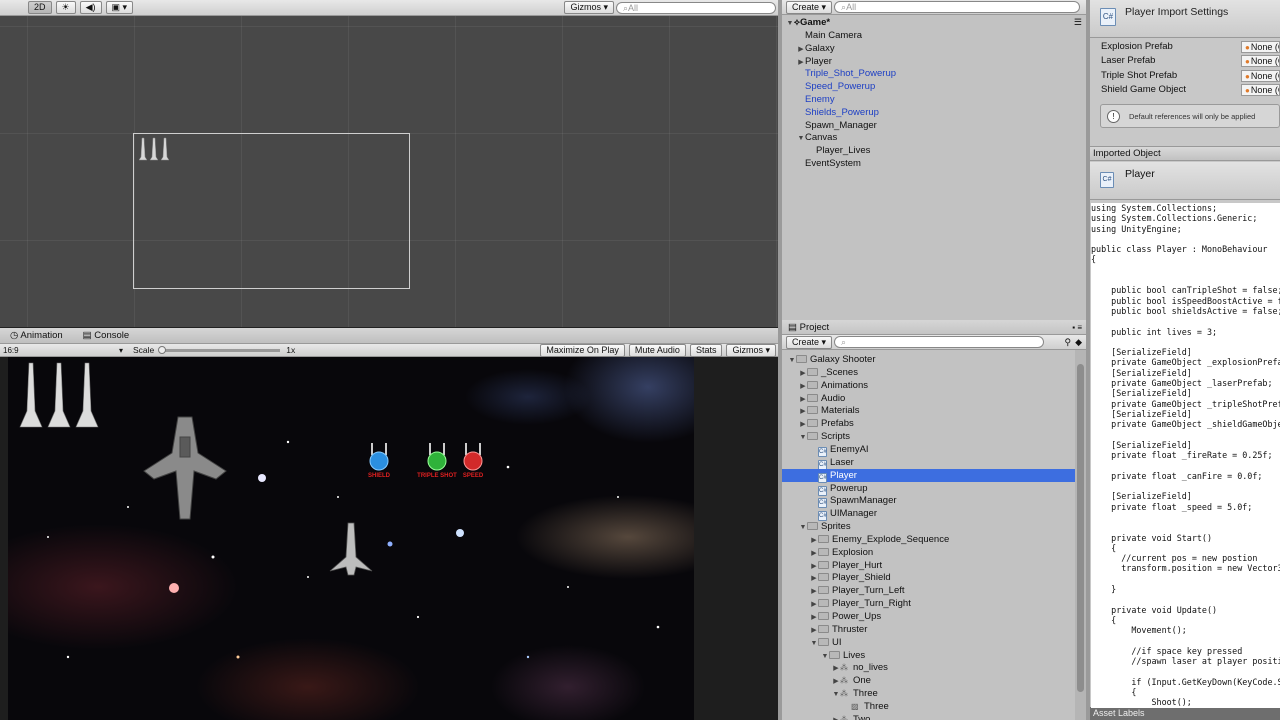  I want to click on project-item: C# EnemyAI, so click(928, 450).